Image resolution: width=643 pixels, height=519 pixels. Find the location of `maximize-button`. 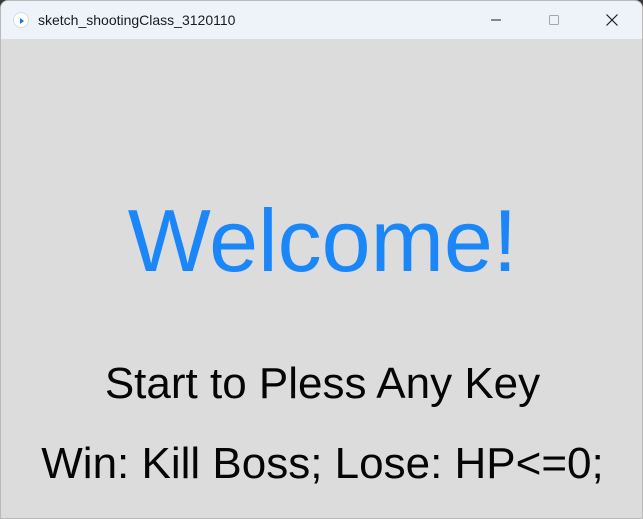

maximize-button is located at coordinates (554, 20).